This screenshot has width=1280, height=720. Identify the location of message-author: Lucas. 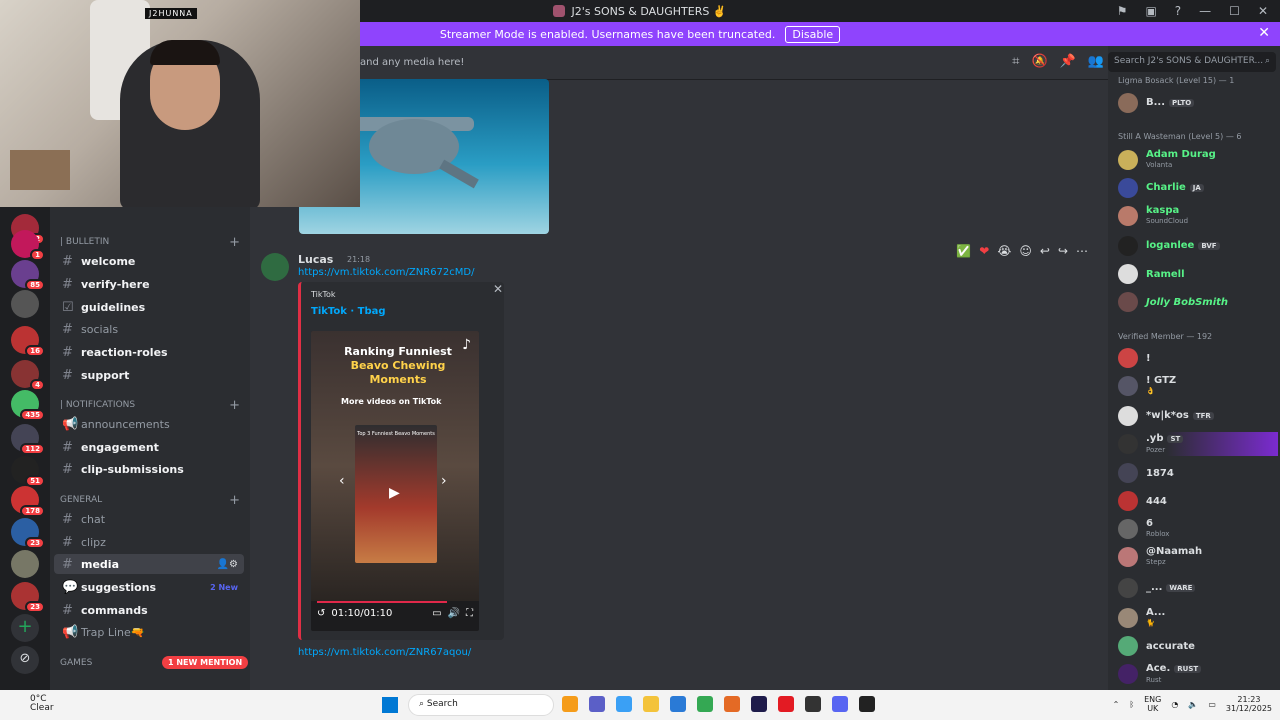
(315, 259).